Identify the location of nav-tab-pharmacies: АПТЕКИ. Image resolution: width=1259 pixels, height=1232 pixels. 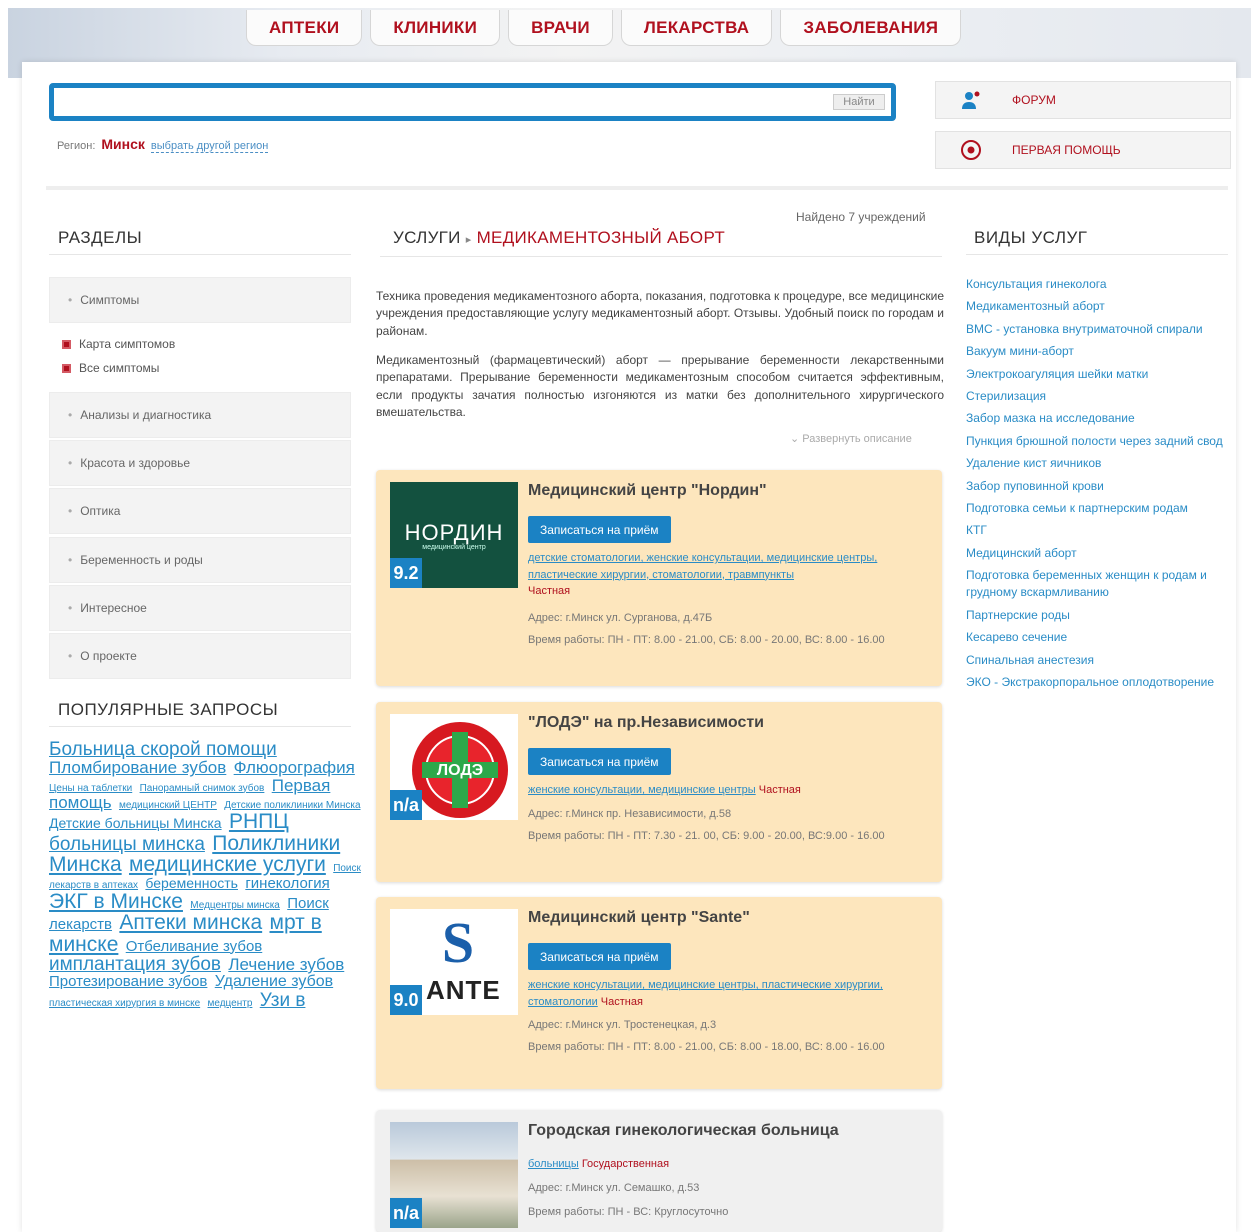
(304, 28).